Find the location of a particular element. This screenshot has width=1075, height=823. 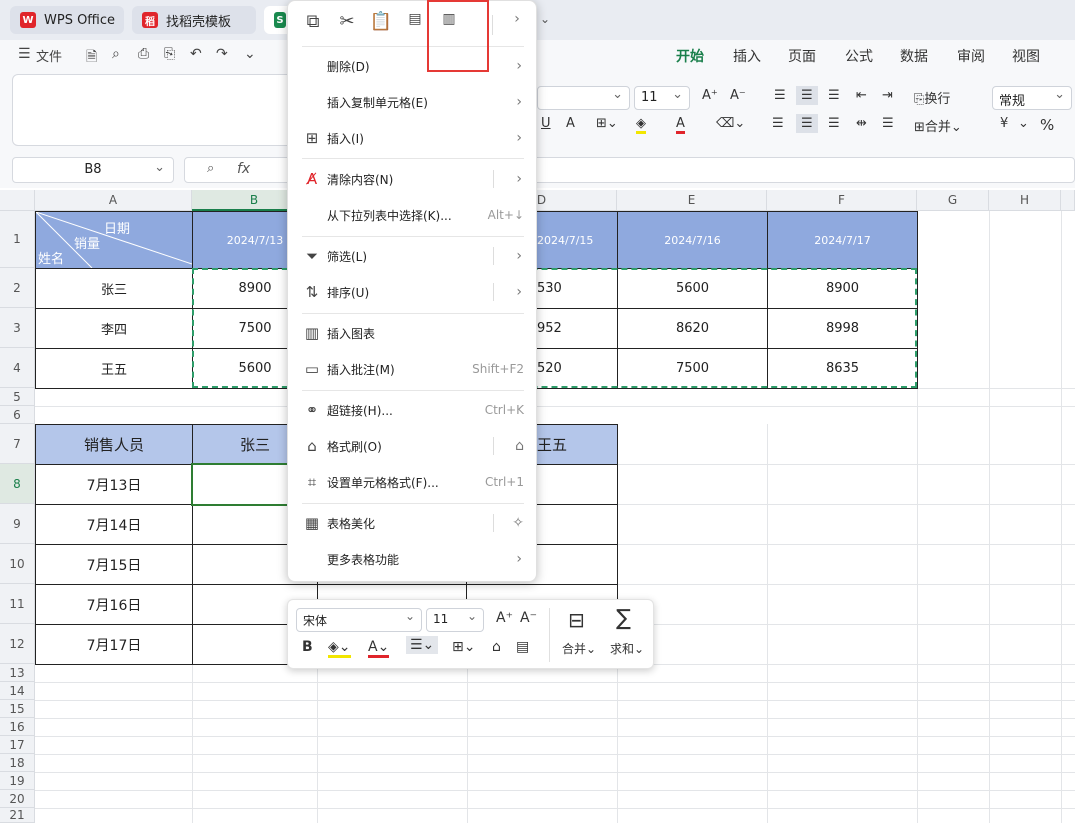

font-shrink-icon: A⁻ is located at coordinates (738, 95).